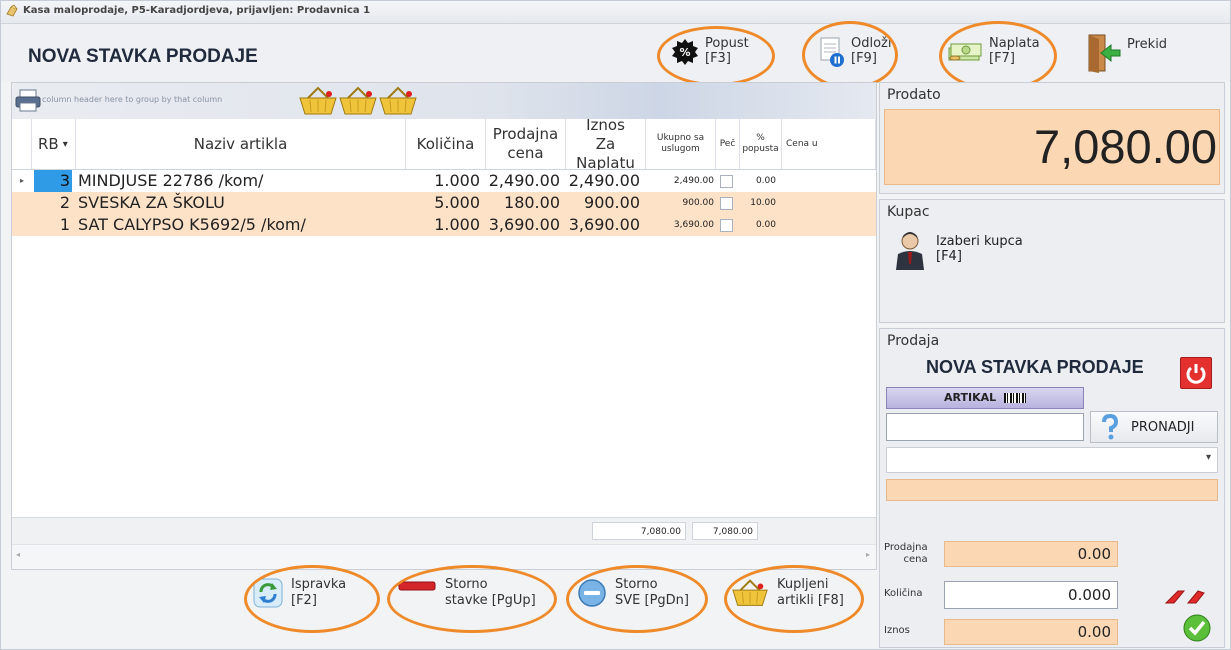 The image size is (1231, 650). I want to click on naplata-button: Naplata [F7], so click(993, 51).